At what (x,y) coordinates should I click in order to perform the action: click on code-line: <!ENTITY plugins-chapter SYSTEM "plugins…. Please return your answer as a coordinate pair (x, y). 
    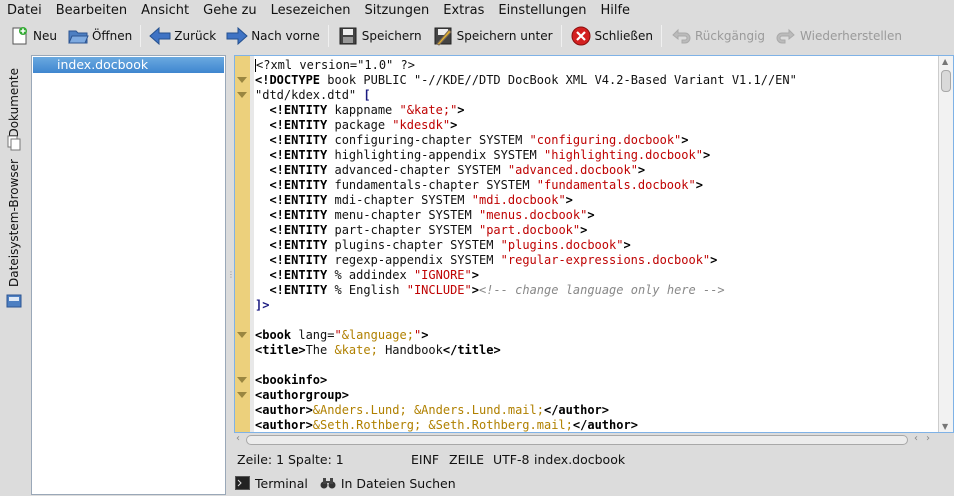
    Looking at the image, I should click on (526, 245).